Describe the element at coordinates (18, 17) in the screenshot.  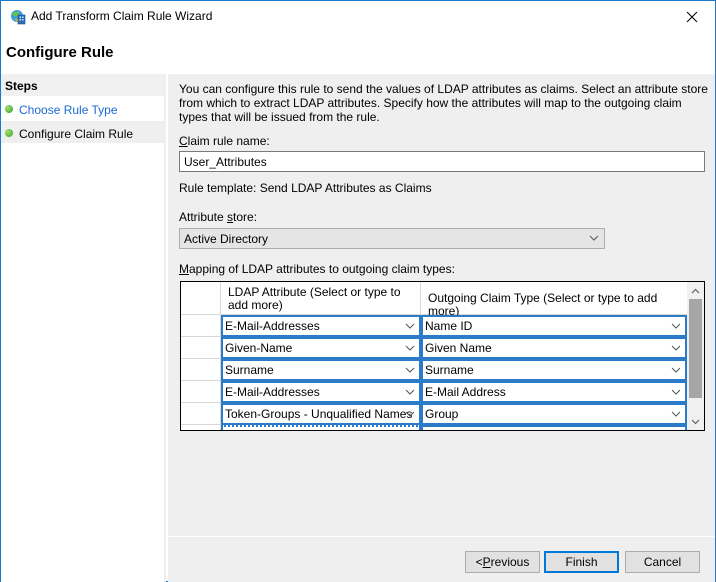
I see `adfs-wizard-icon` at that location.